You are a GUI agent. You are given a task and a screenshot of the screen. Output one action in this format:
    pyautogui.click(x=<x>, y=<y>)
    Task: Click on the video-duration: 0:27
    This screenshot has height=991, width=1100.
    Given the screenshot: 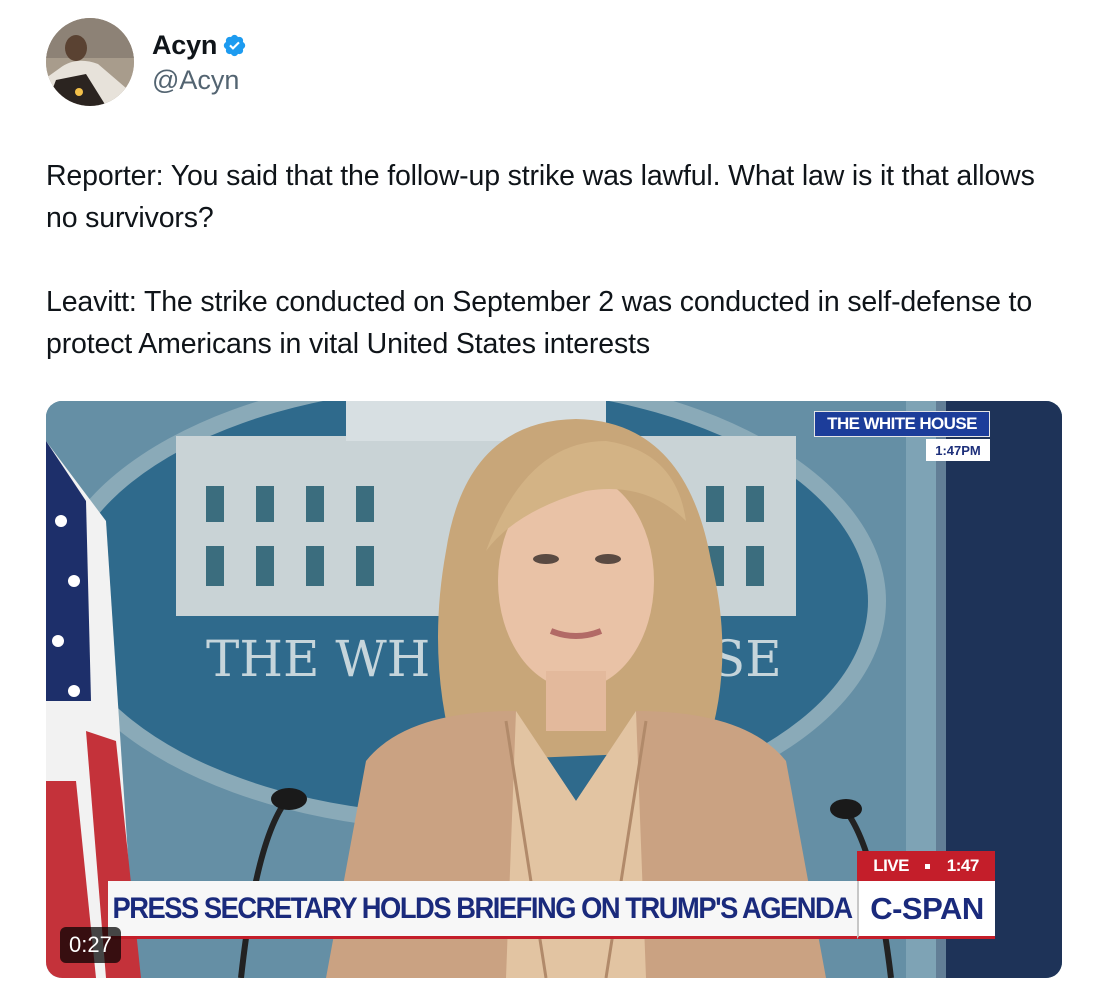 What is the action you would take?
    pyautogui.click(x=90, y=945)
    